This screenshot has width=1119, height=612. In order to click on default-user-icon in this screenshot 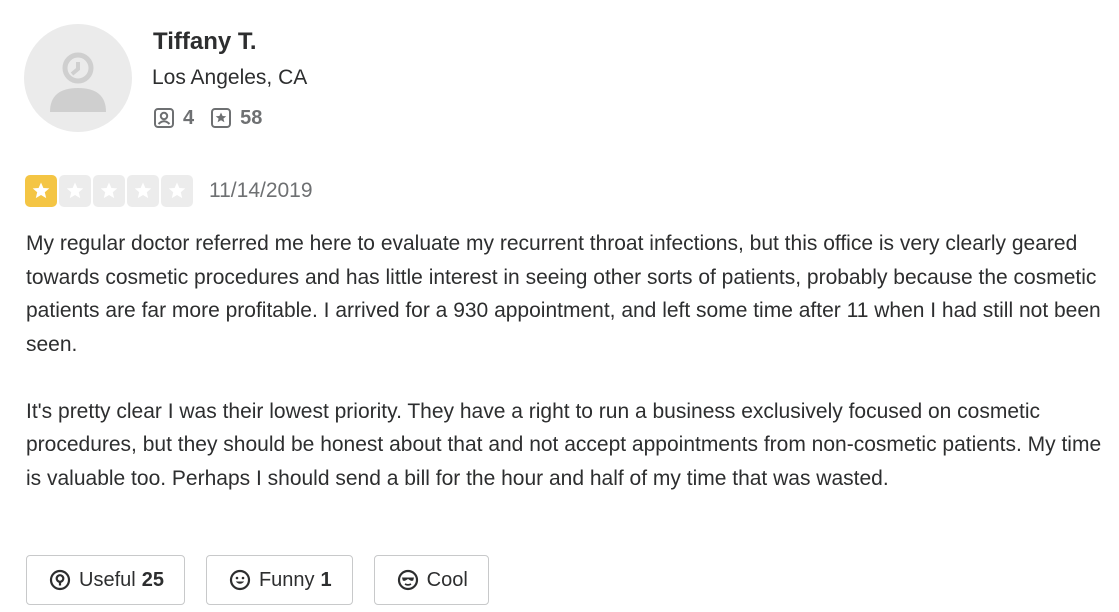, I will do `click(78, 82)`.